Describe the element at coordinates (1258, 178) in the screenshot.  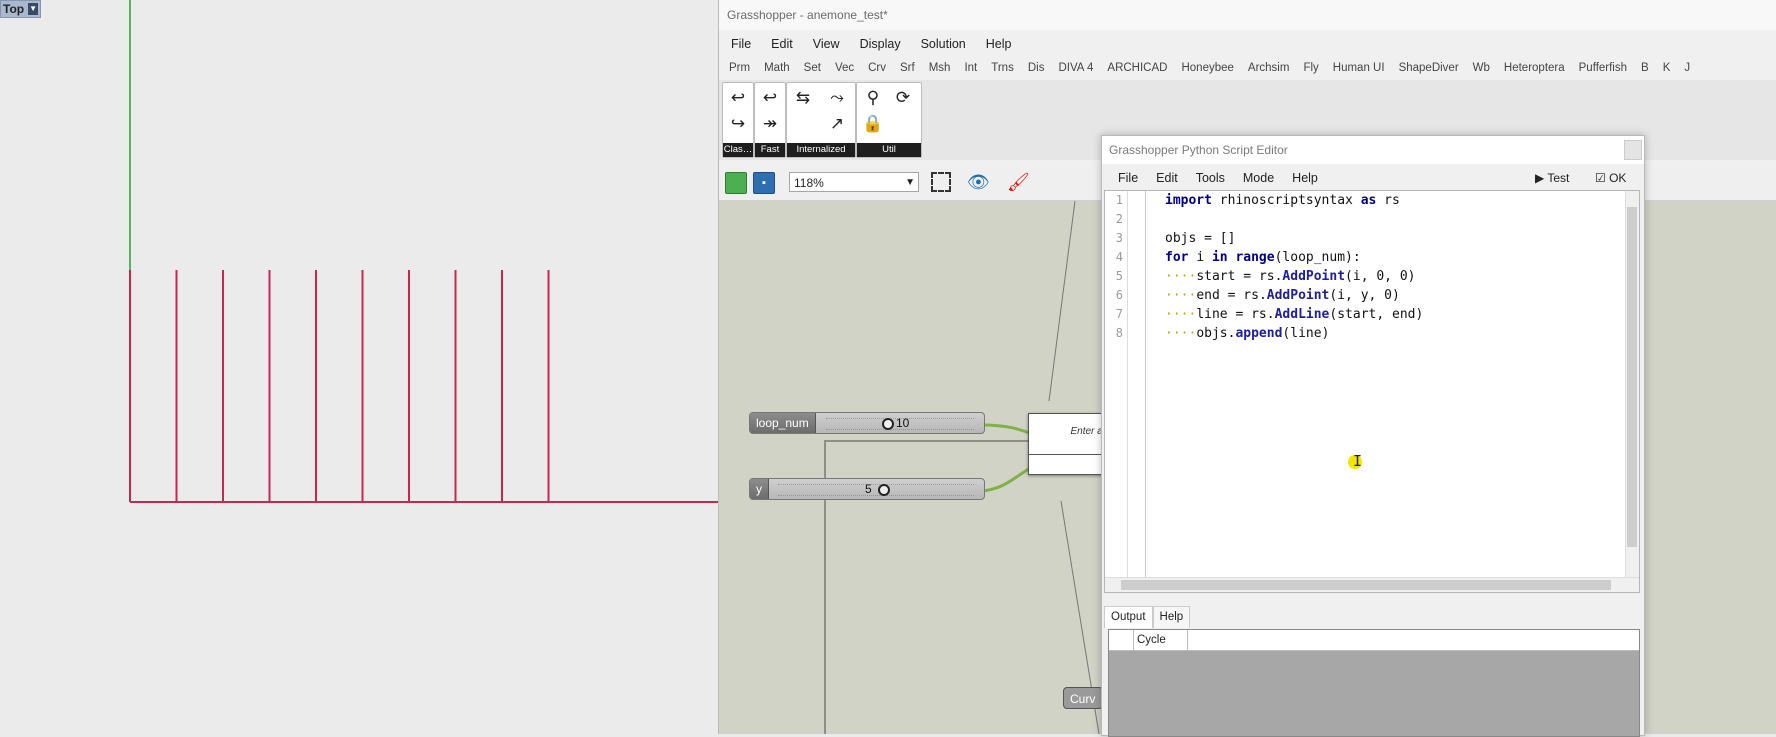
I see `editor-menu-mode: Mode` at that location.